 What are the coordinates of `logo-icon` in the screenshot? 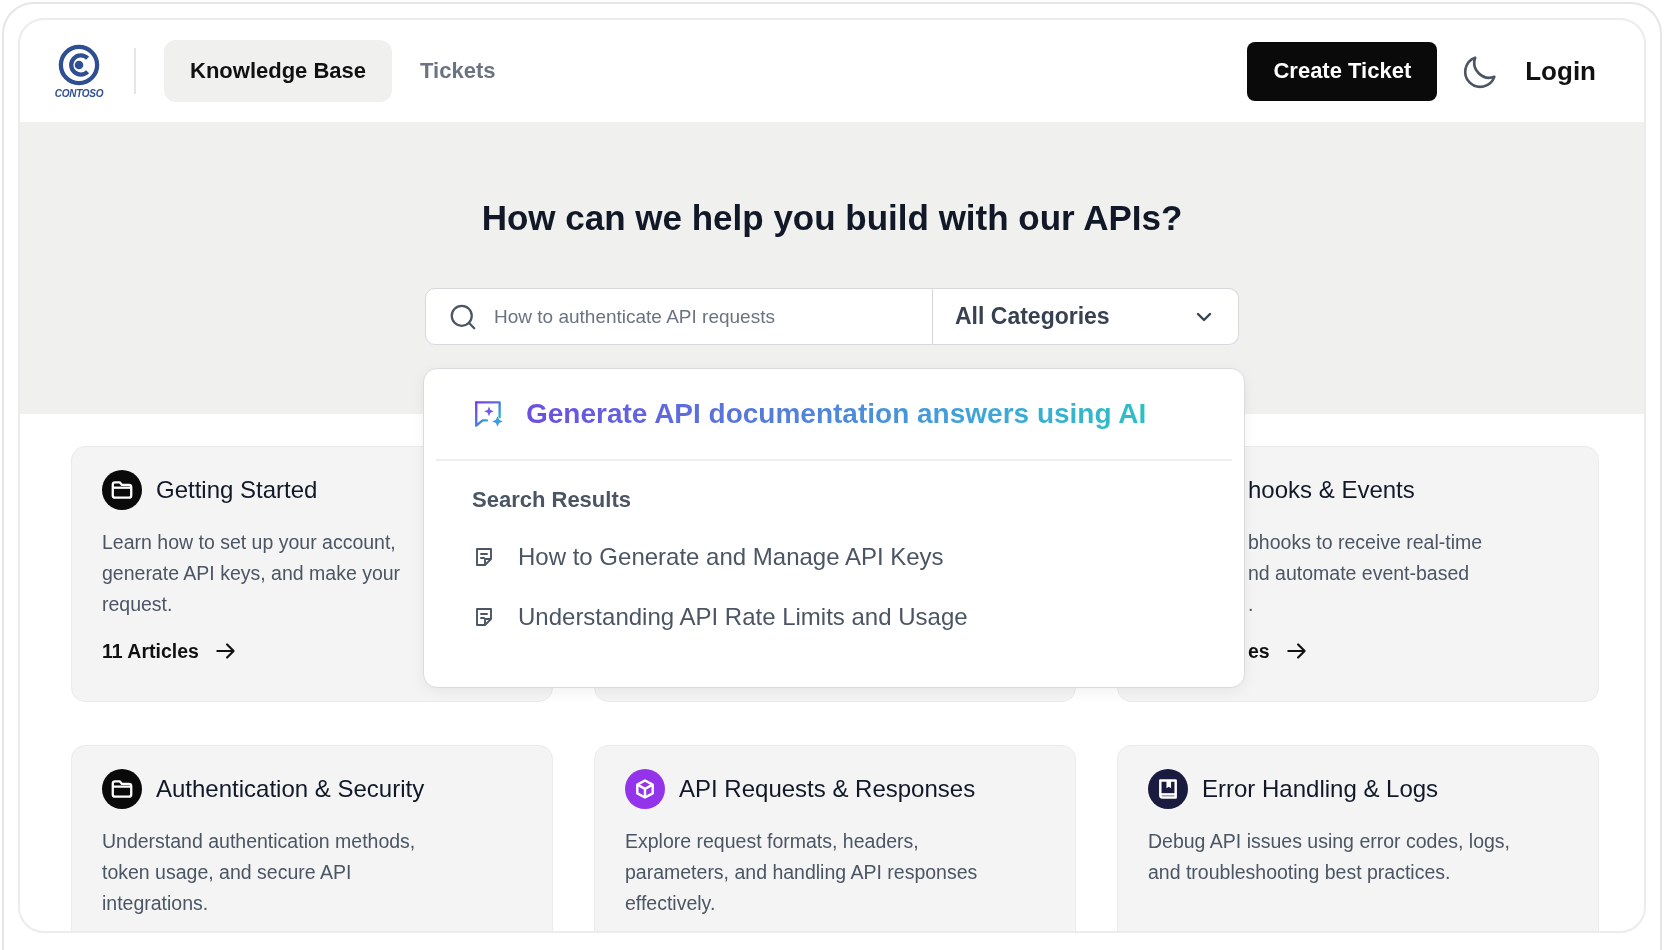 It's located at (79, 64).